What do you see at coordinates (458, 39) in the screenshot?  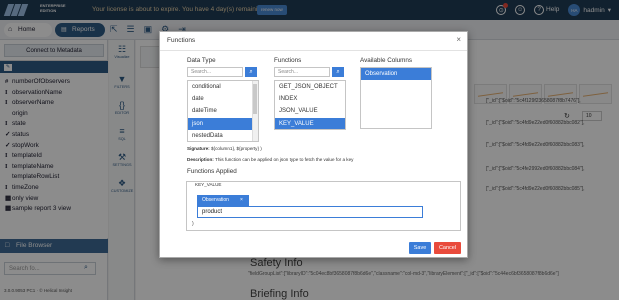 I see `close-icon: ×` at bounding box center [458, 39].